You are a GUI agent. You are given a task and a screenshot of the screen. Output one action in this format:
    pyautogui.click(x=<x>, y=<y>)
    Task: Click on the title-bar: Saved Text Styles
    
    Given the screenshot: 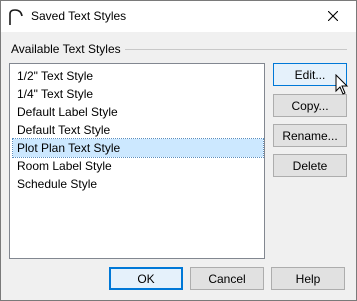 What is the action you would take?
    pyautogui.click(x=178, y=16)
    